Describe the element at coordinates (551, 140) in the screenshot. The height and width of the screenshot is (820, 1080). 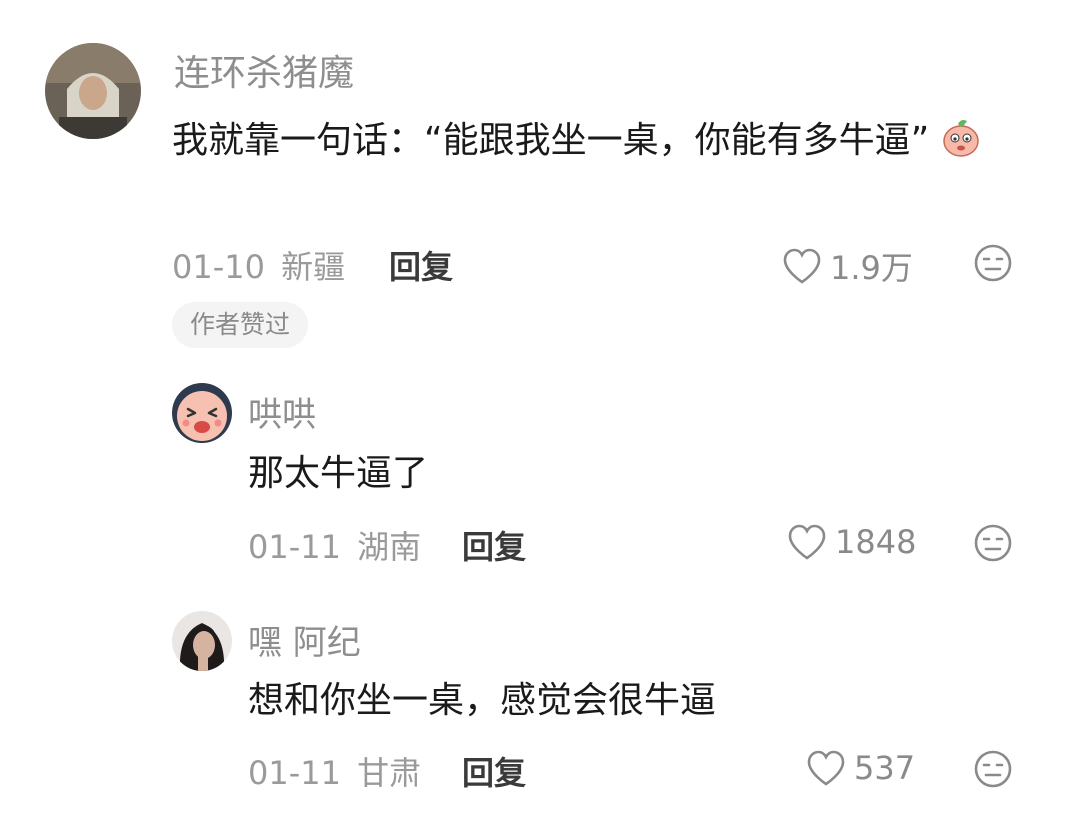
I see `comment-text-body: 我就靠一句话：“能跟我坐一桌，你能有多牛逼”` at that location.